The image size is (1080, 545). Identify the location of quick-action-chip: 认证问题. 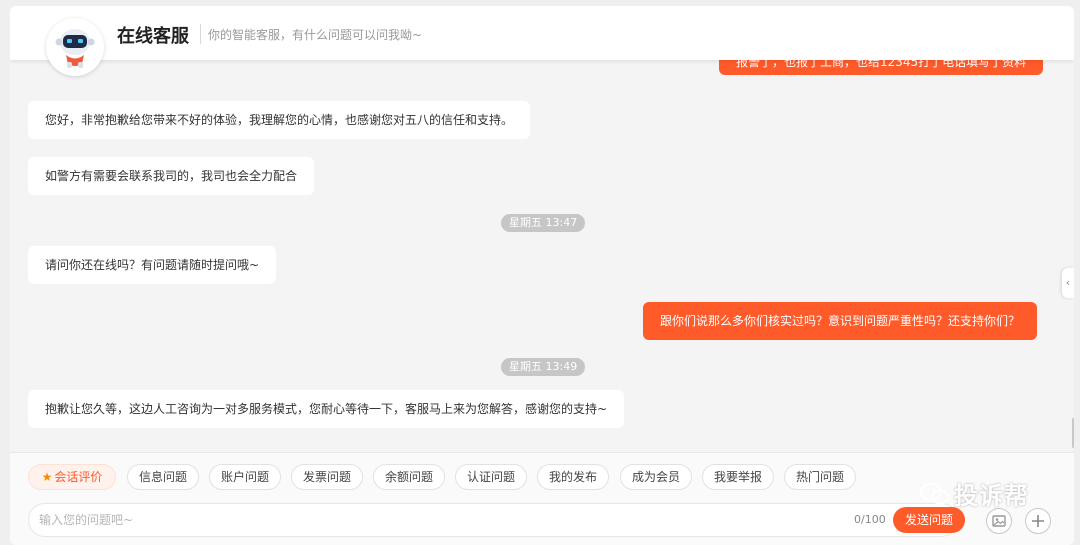
(491, 477).